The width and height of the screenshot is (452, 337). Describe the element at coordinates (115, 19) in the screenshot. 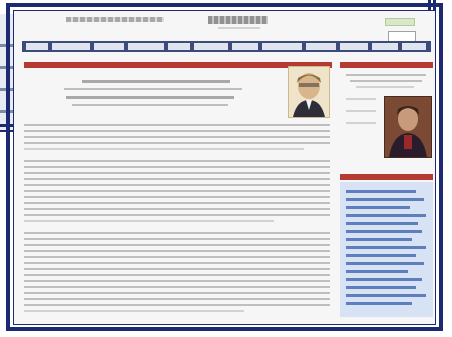

I see `site-tagline` at that location.